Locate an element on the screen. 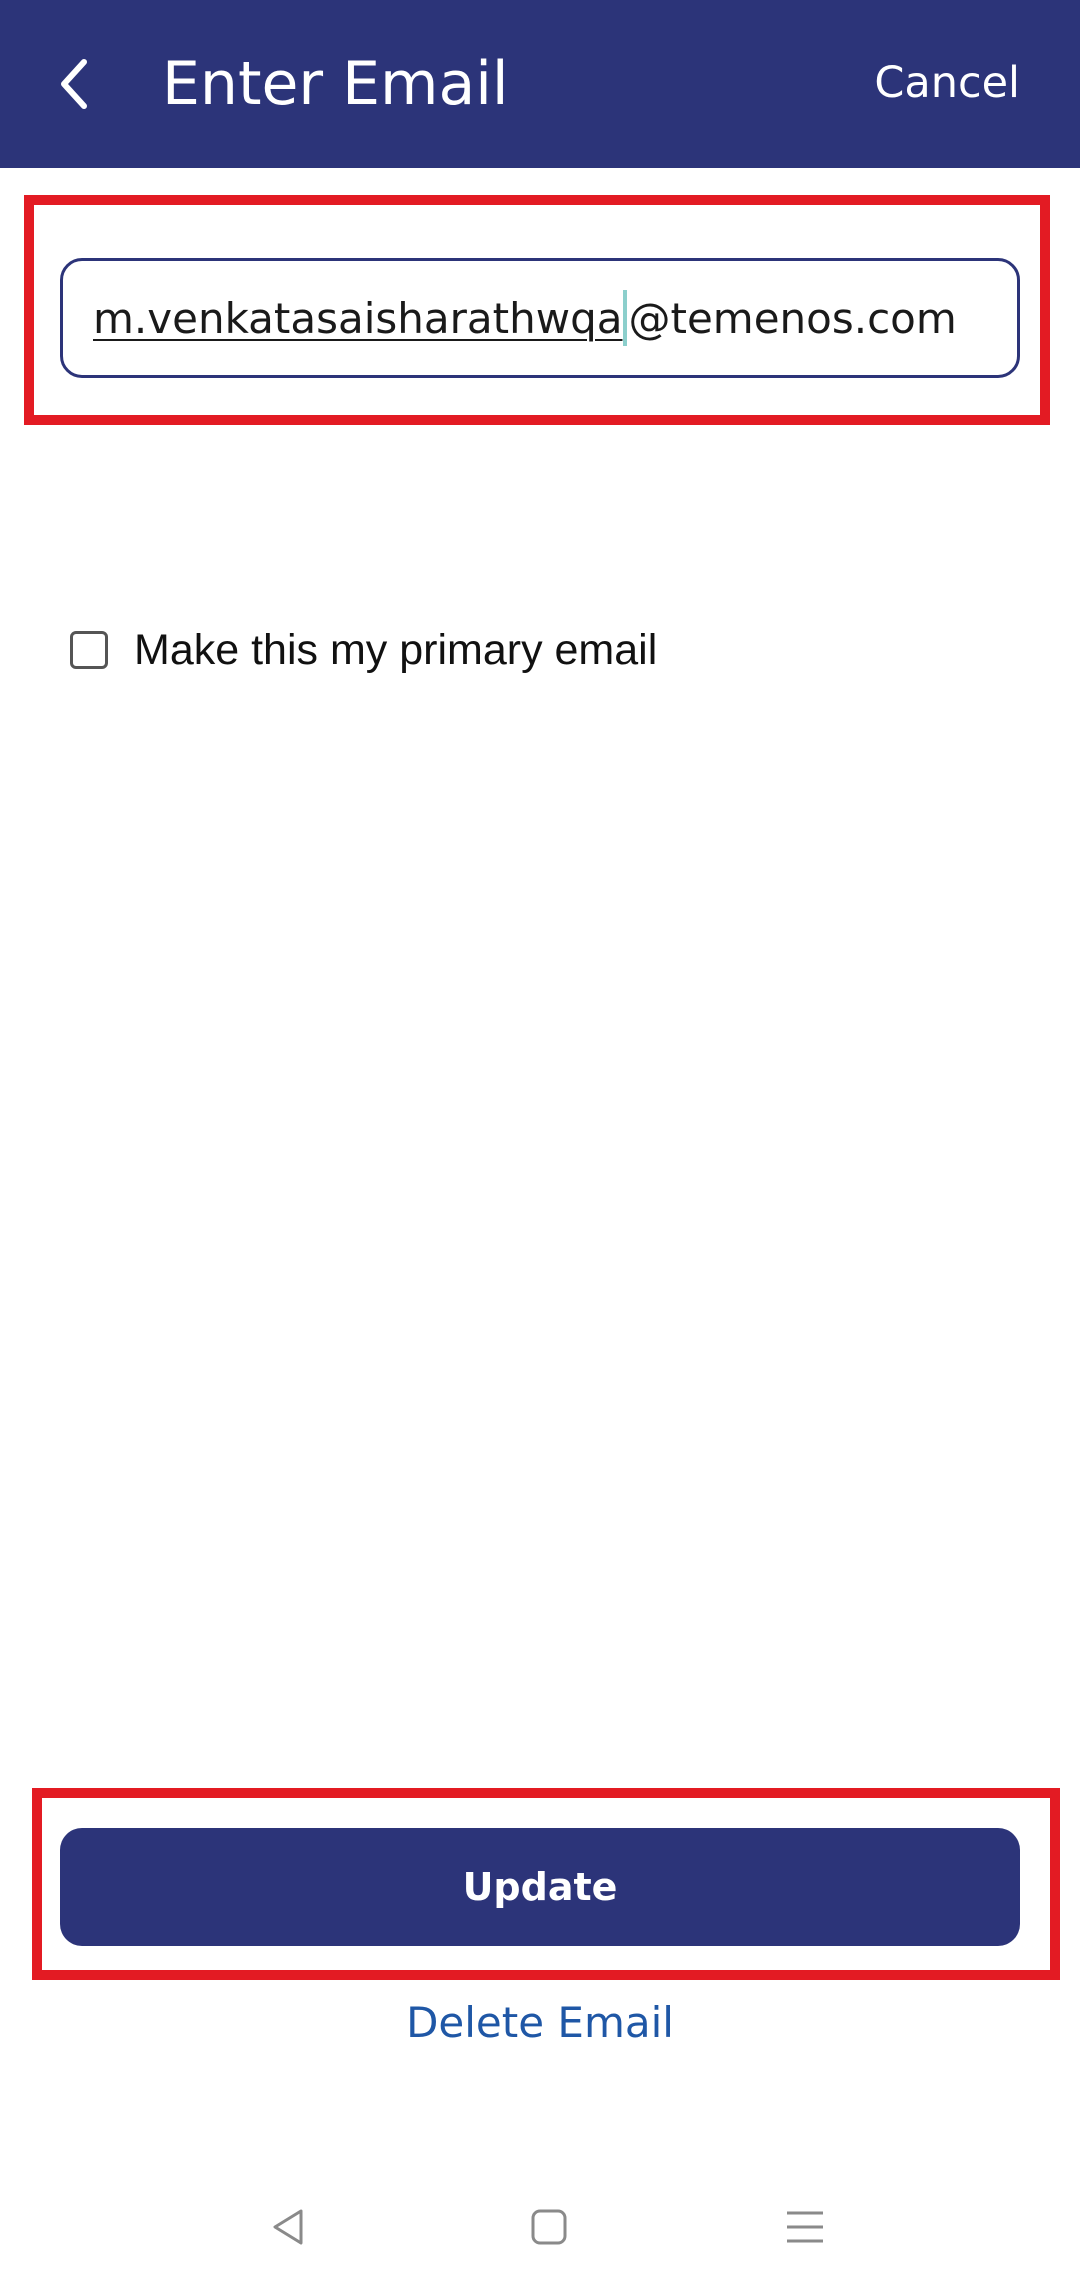 The height and width of the screenshot is (2285, 1080). delete-email-link: Delete Email is located at coordinates (540, 2022).